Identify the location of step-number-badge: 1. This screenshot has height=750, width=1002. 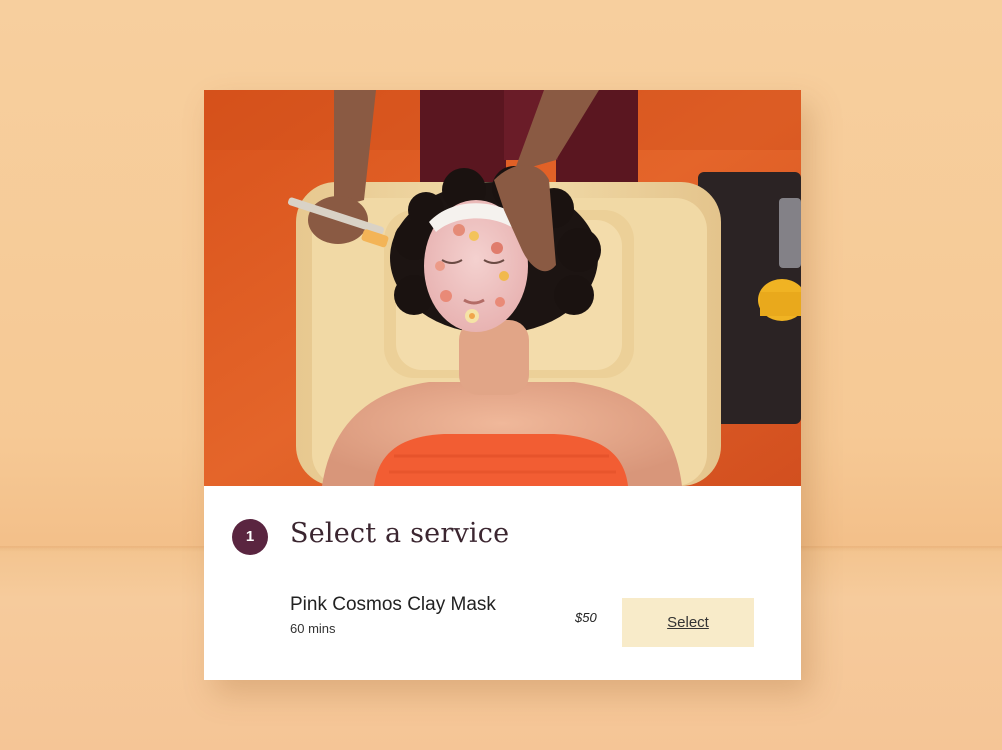
(250, 537).